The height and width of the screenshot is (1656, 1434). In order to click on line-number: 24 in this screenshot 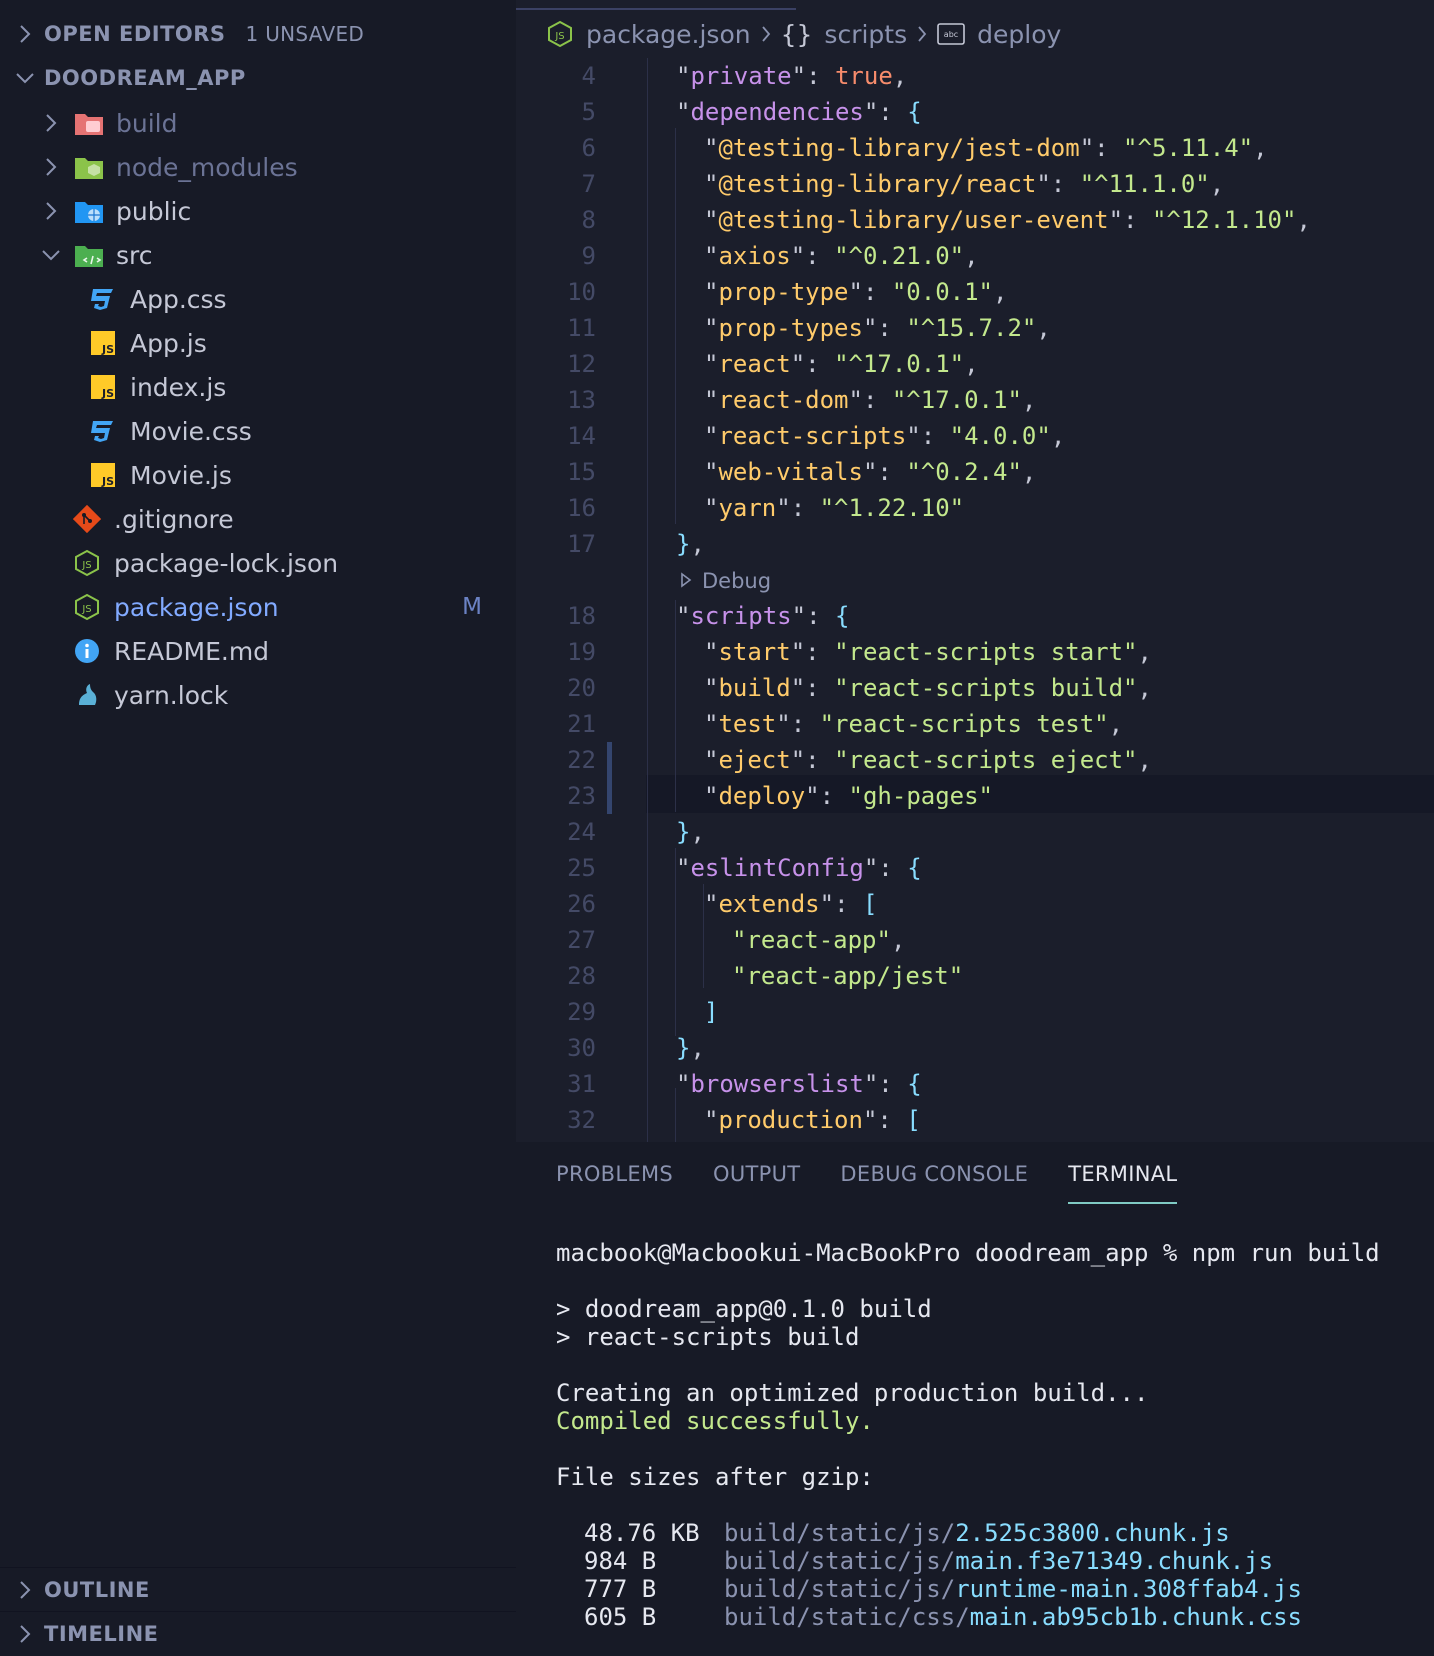, I will do `click(581, 832)`.